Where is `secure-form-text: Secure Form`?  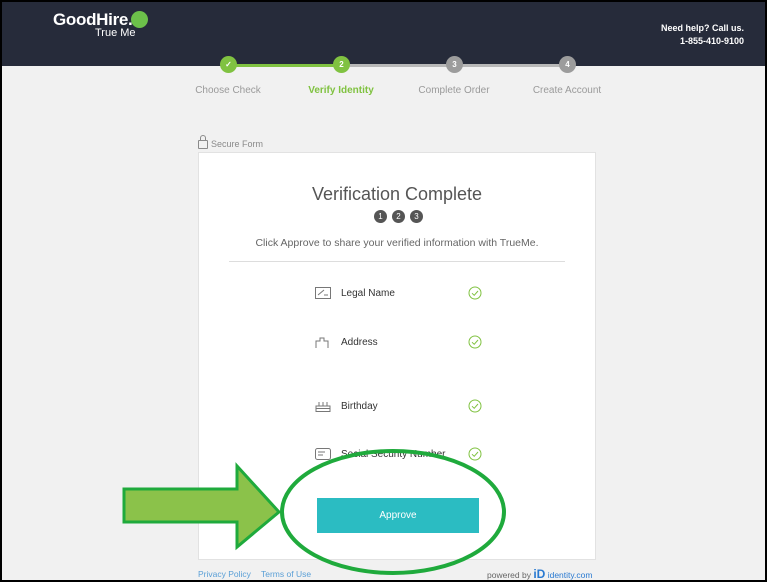
secure-form-text: Secure Form is located at coordinates (237, 144).